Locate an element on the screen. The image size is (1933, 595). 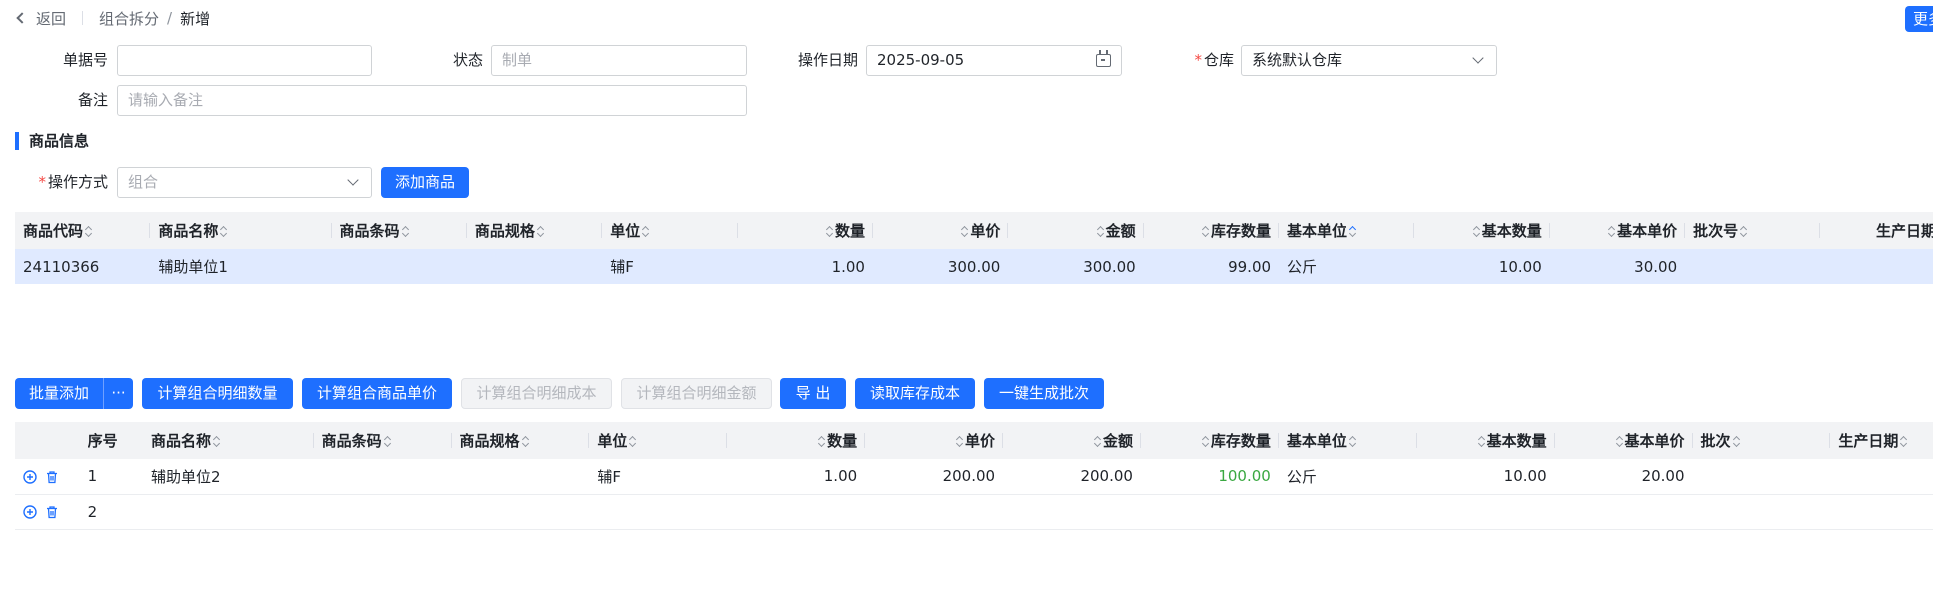
warehouse-select: 系统默认仓库 is located at coordinates (1369, 60).